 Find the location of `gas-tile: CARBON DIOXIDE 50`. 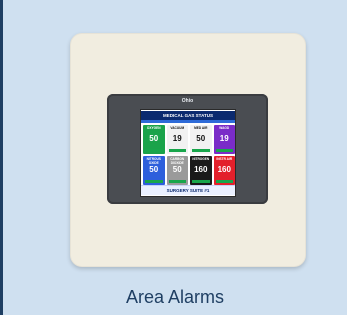

gas-tile: CARBON DIOXIDE 50 is located at coordinates (177, 170).